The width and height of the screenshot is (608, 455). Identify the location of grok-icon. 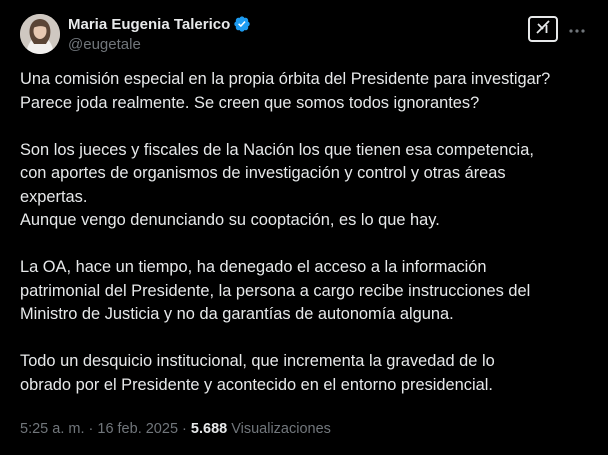
(543, 29).